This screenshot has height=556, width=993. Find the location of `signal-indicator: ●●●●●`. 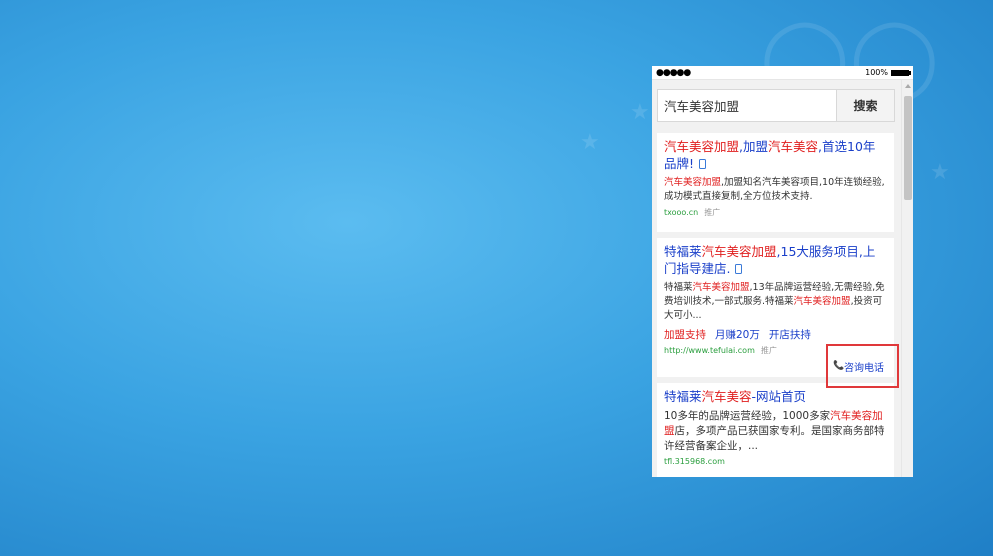

signal-indicator: ●●●●● is located at coordinates (673, 72).